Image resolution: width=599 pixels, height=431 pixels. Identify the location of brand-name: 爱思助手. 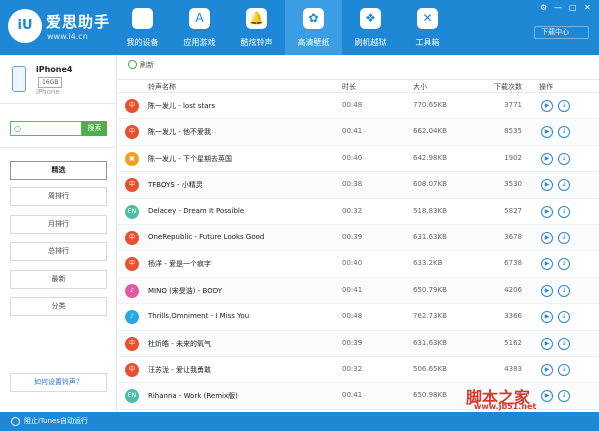
(78, 22).